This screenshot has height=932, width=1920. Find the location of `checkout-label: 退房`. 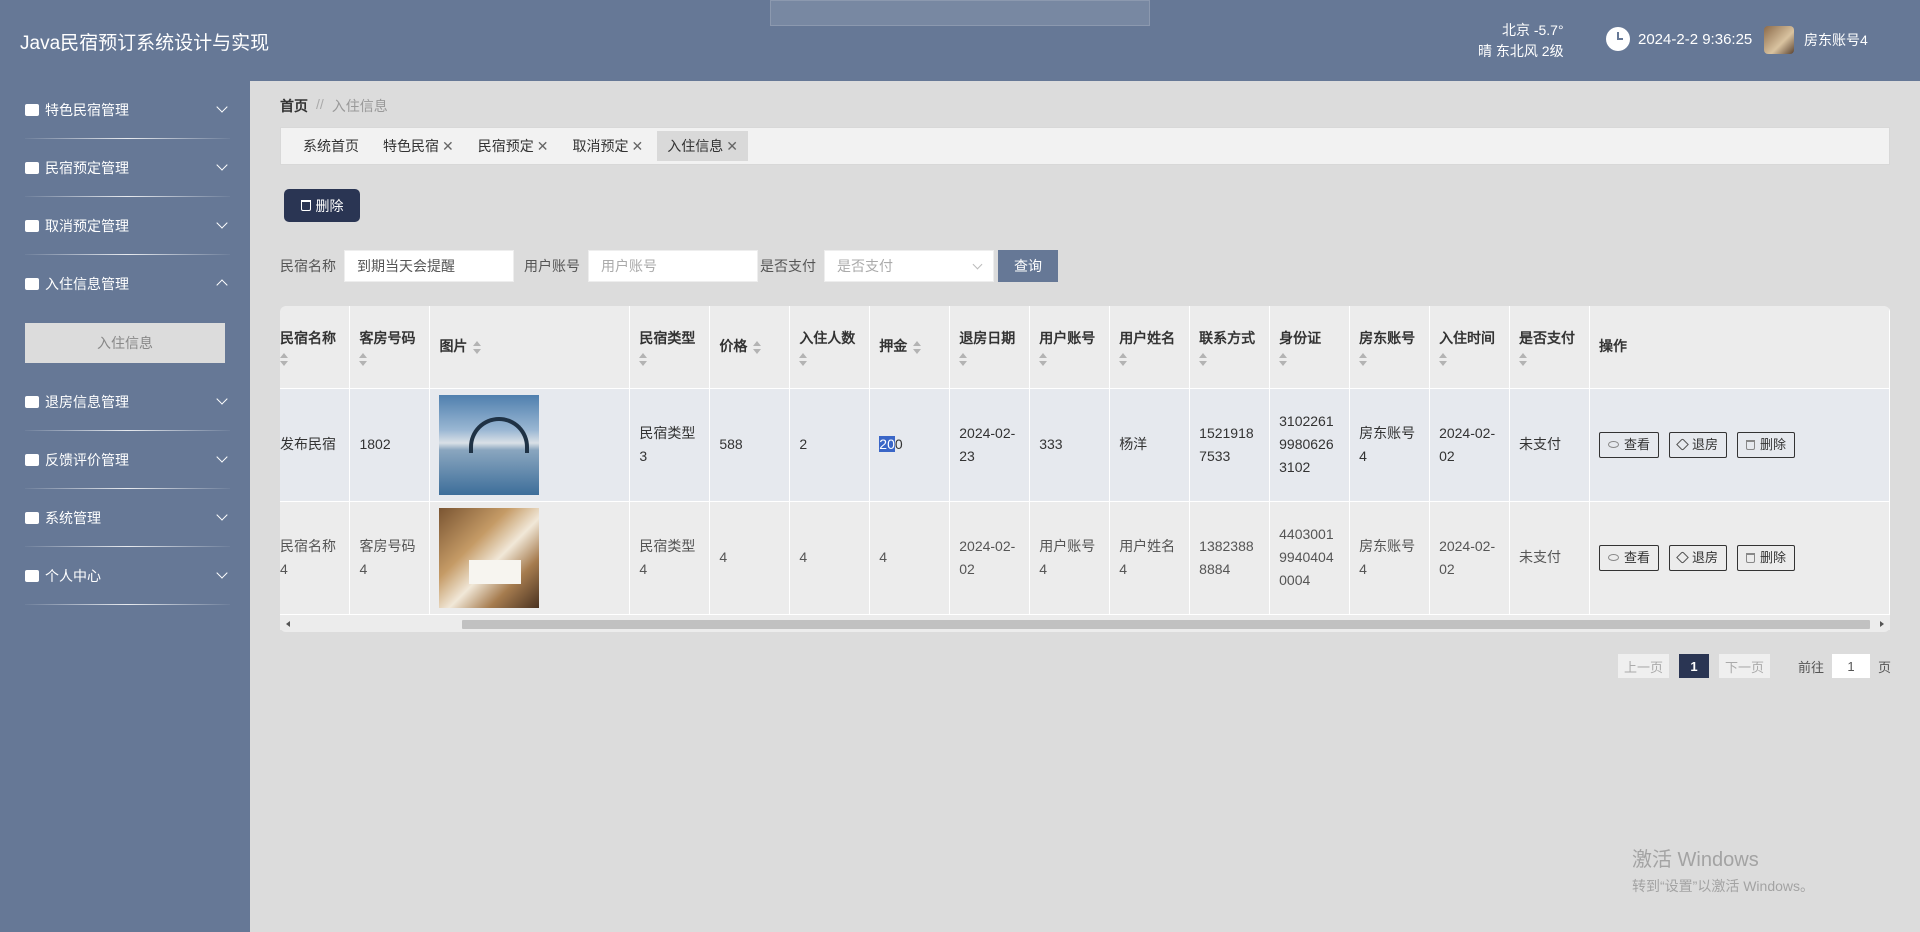

checkout-label: 退房 is located at coordinates (1705, 557).